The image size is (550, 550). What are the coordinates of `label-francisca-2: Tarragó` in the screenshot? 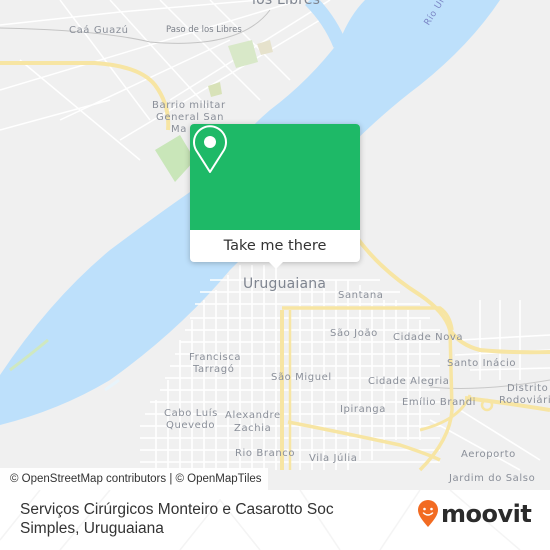 It's located at (214, 369).